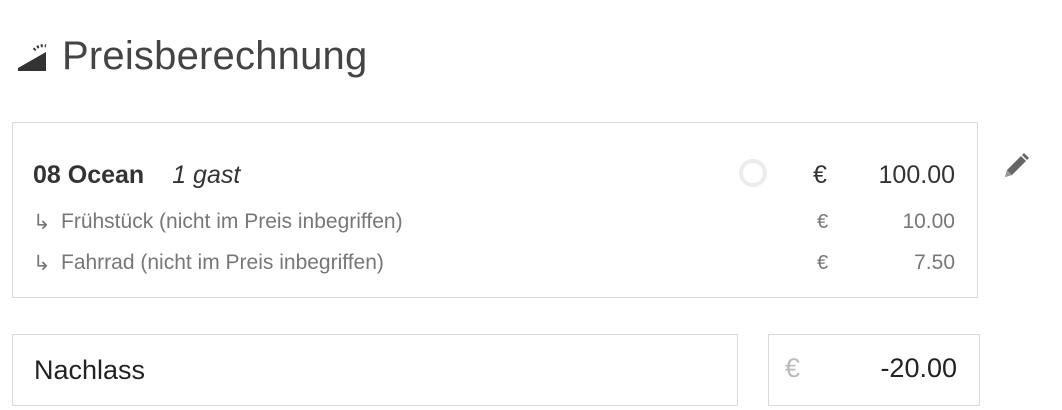 Image resolution: width=1062 pixels, height=410 pixels. I want to click on status-circle-icon, so click(753, 173).